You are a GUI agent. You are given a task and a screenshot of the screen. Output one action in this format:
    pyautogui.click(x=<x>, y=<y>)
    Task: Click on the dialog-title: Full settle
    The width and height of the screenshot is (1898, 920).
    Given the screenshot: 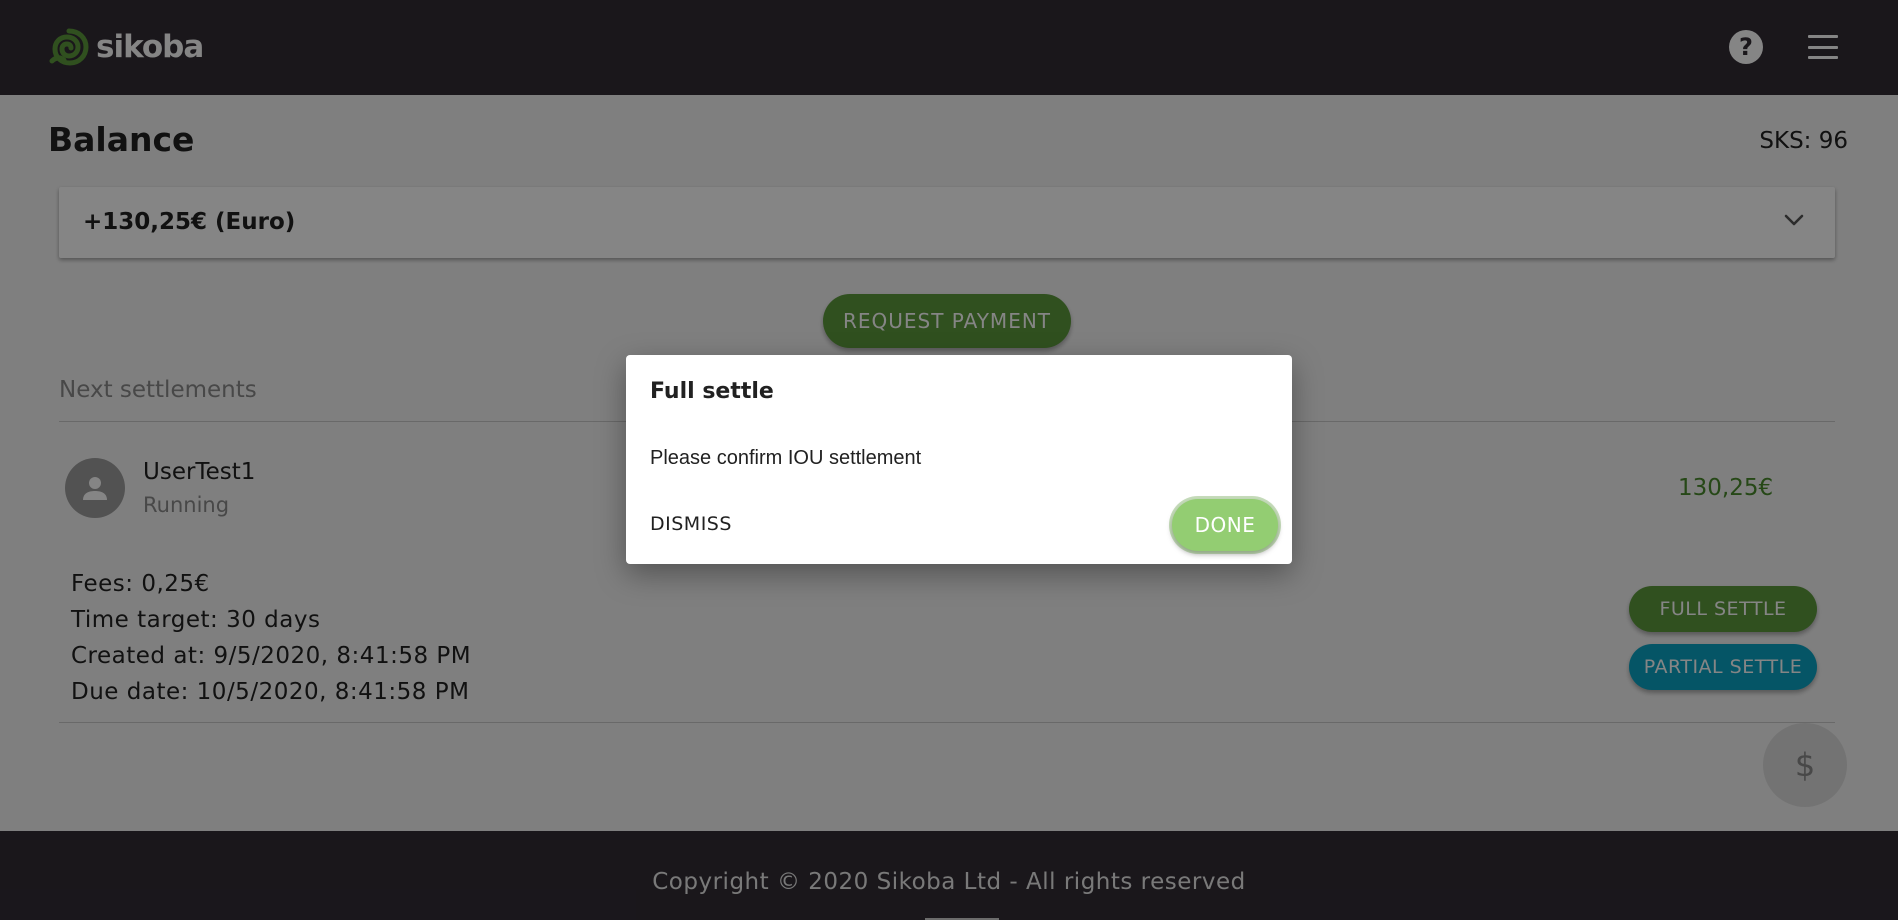 What is the action you would take?
    pyautogui.click(x=712, y=391)
    